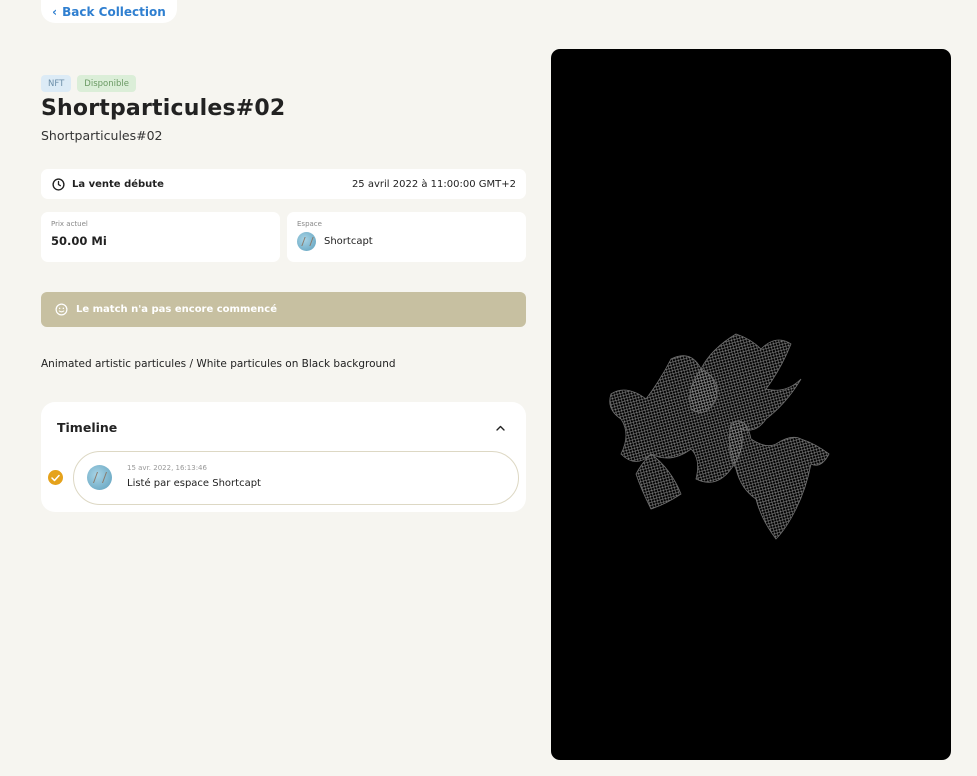  I want to click on page-title: Shortparticules#02, so click(163, 108).